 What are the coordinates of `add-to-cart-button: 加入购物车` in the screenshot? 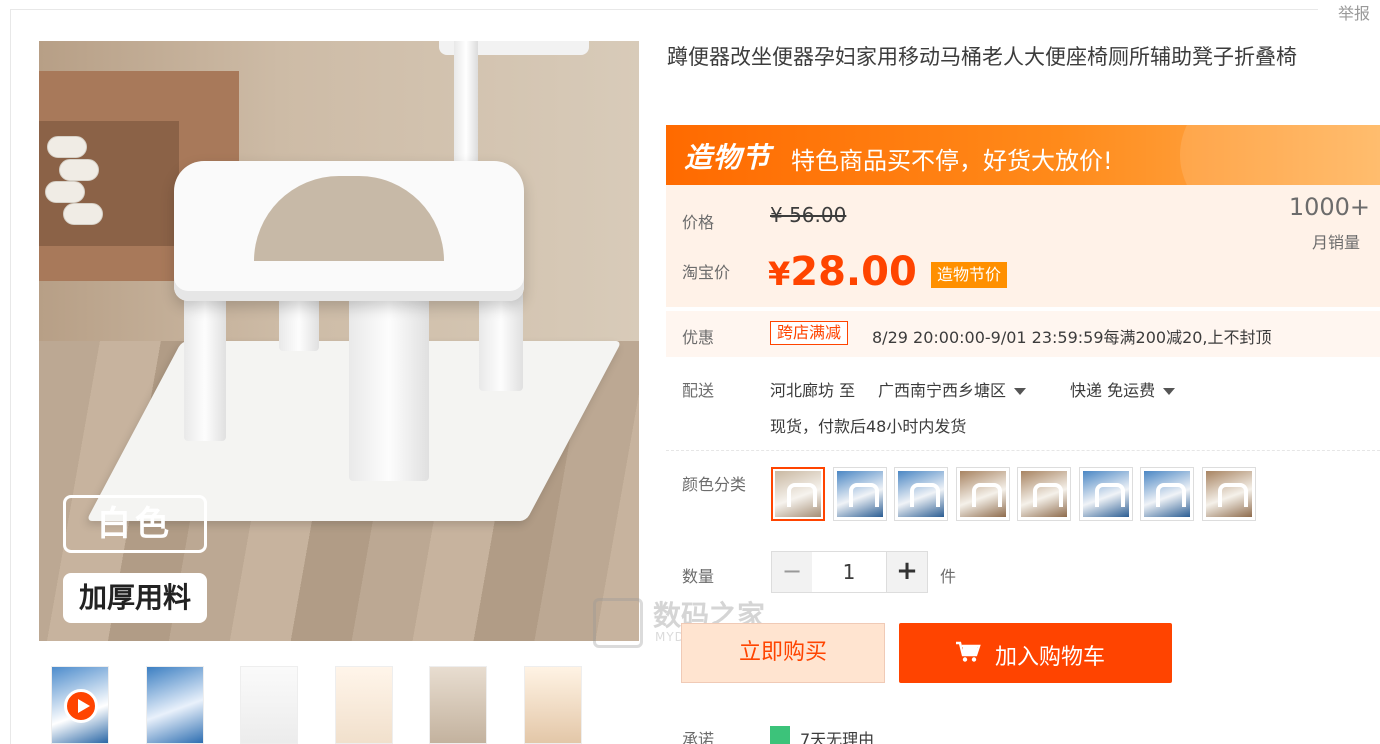 It's located at (1035, 653).